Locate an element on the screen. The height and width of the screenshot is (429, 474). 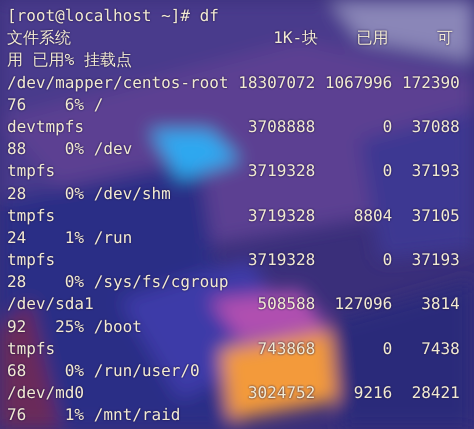
terminal-line: /dev/md0 3024752 9216 28421 is located at coordinates (233, 393).